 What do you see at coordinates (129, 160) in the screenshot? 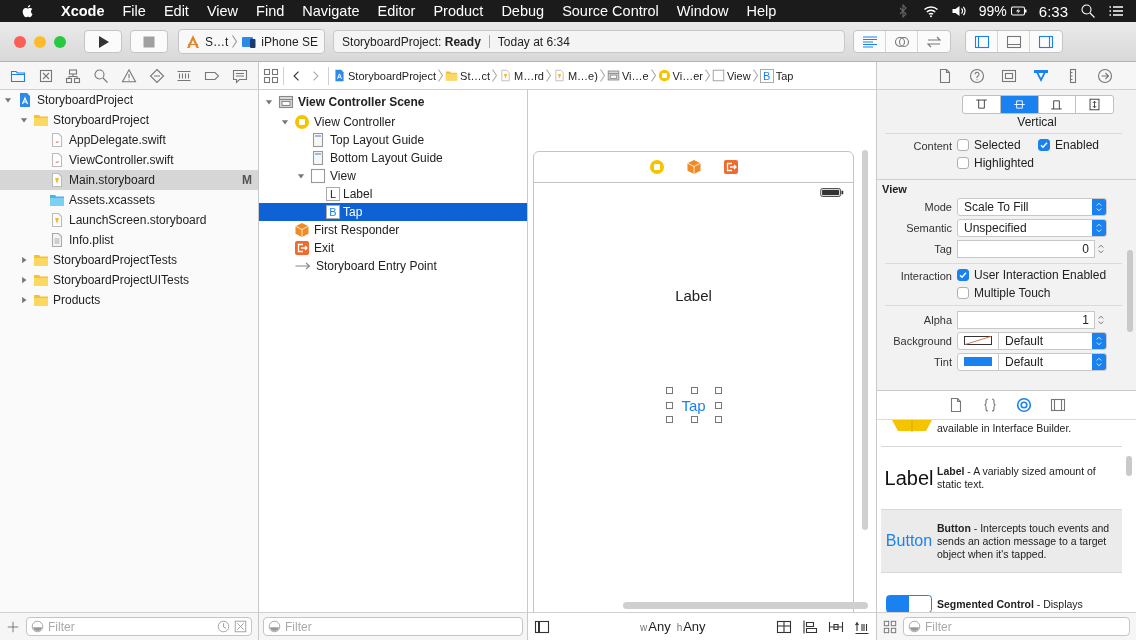
I see `project-tree-row: ViewController.swift` at bounding box center [129, 160].